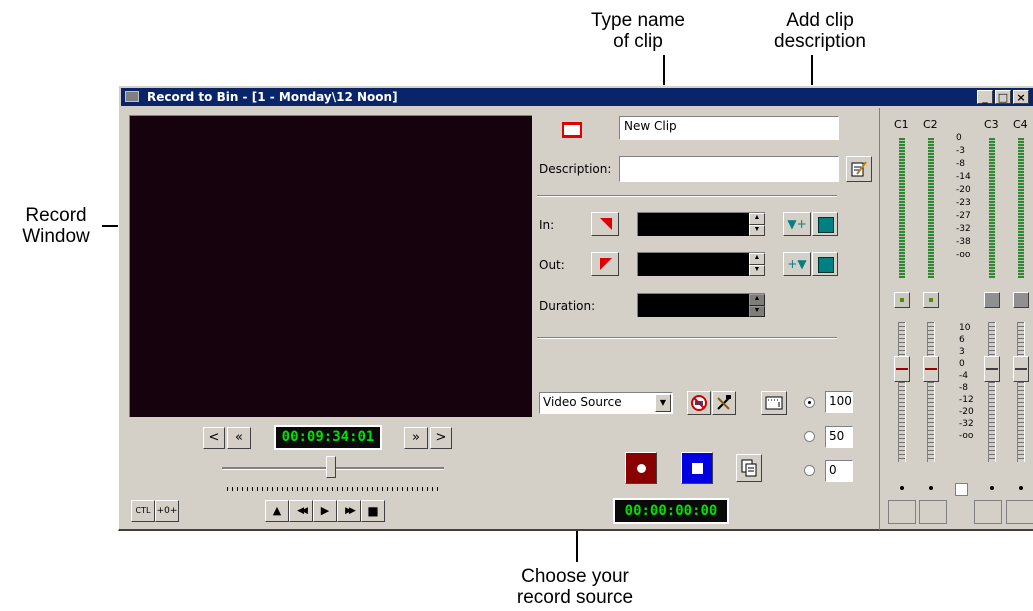 This screenshot has height=611, width=1033. Describe the element at coordinates (902, 369) in the screenshot. I see `fader-knob-c1` at that location.